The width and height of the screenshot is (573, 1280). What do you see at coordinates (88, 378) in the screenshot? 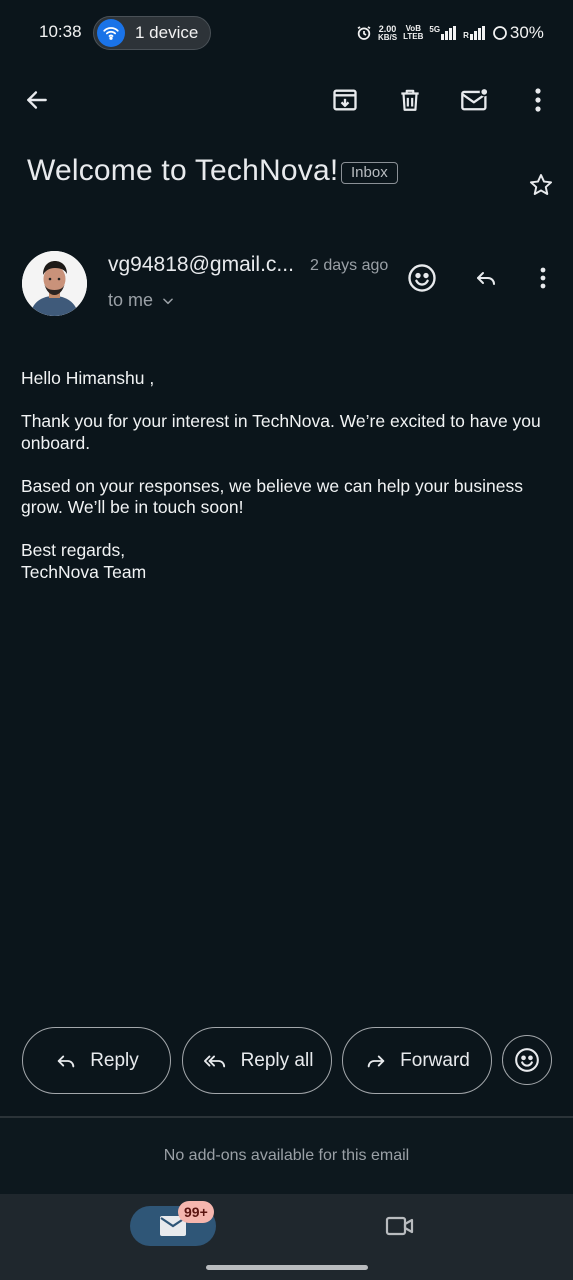
I see `body-greeting: Hello Himanshu ,` at bounding box center [88, 378].